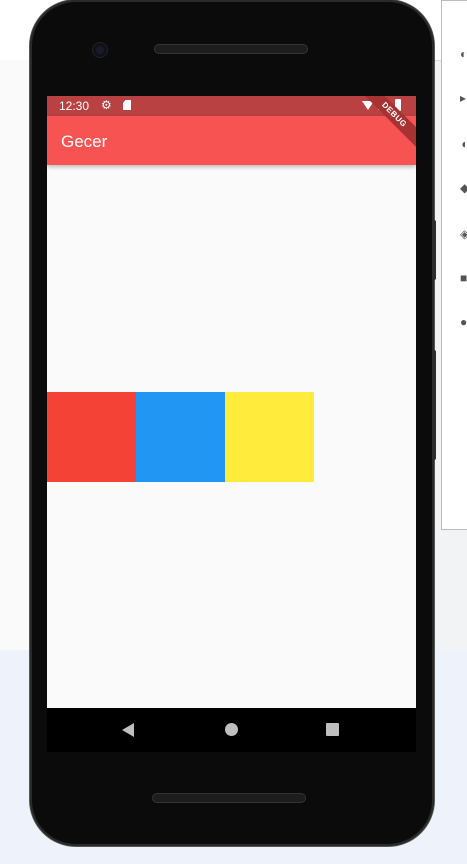  Describe the element at coordinates (106, 105) in the screenshot. I see `settings-icon: ⚙` at that location.